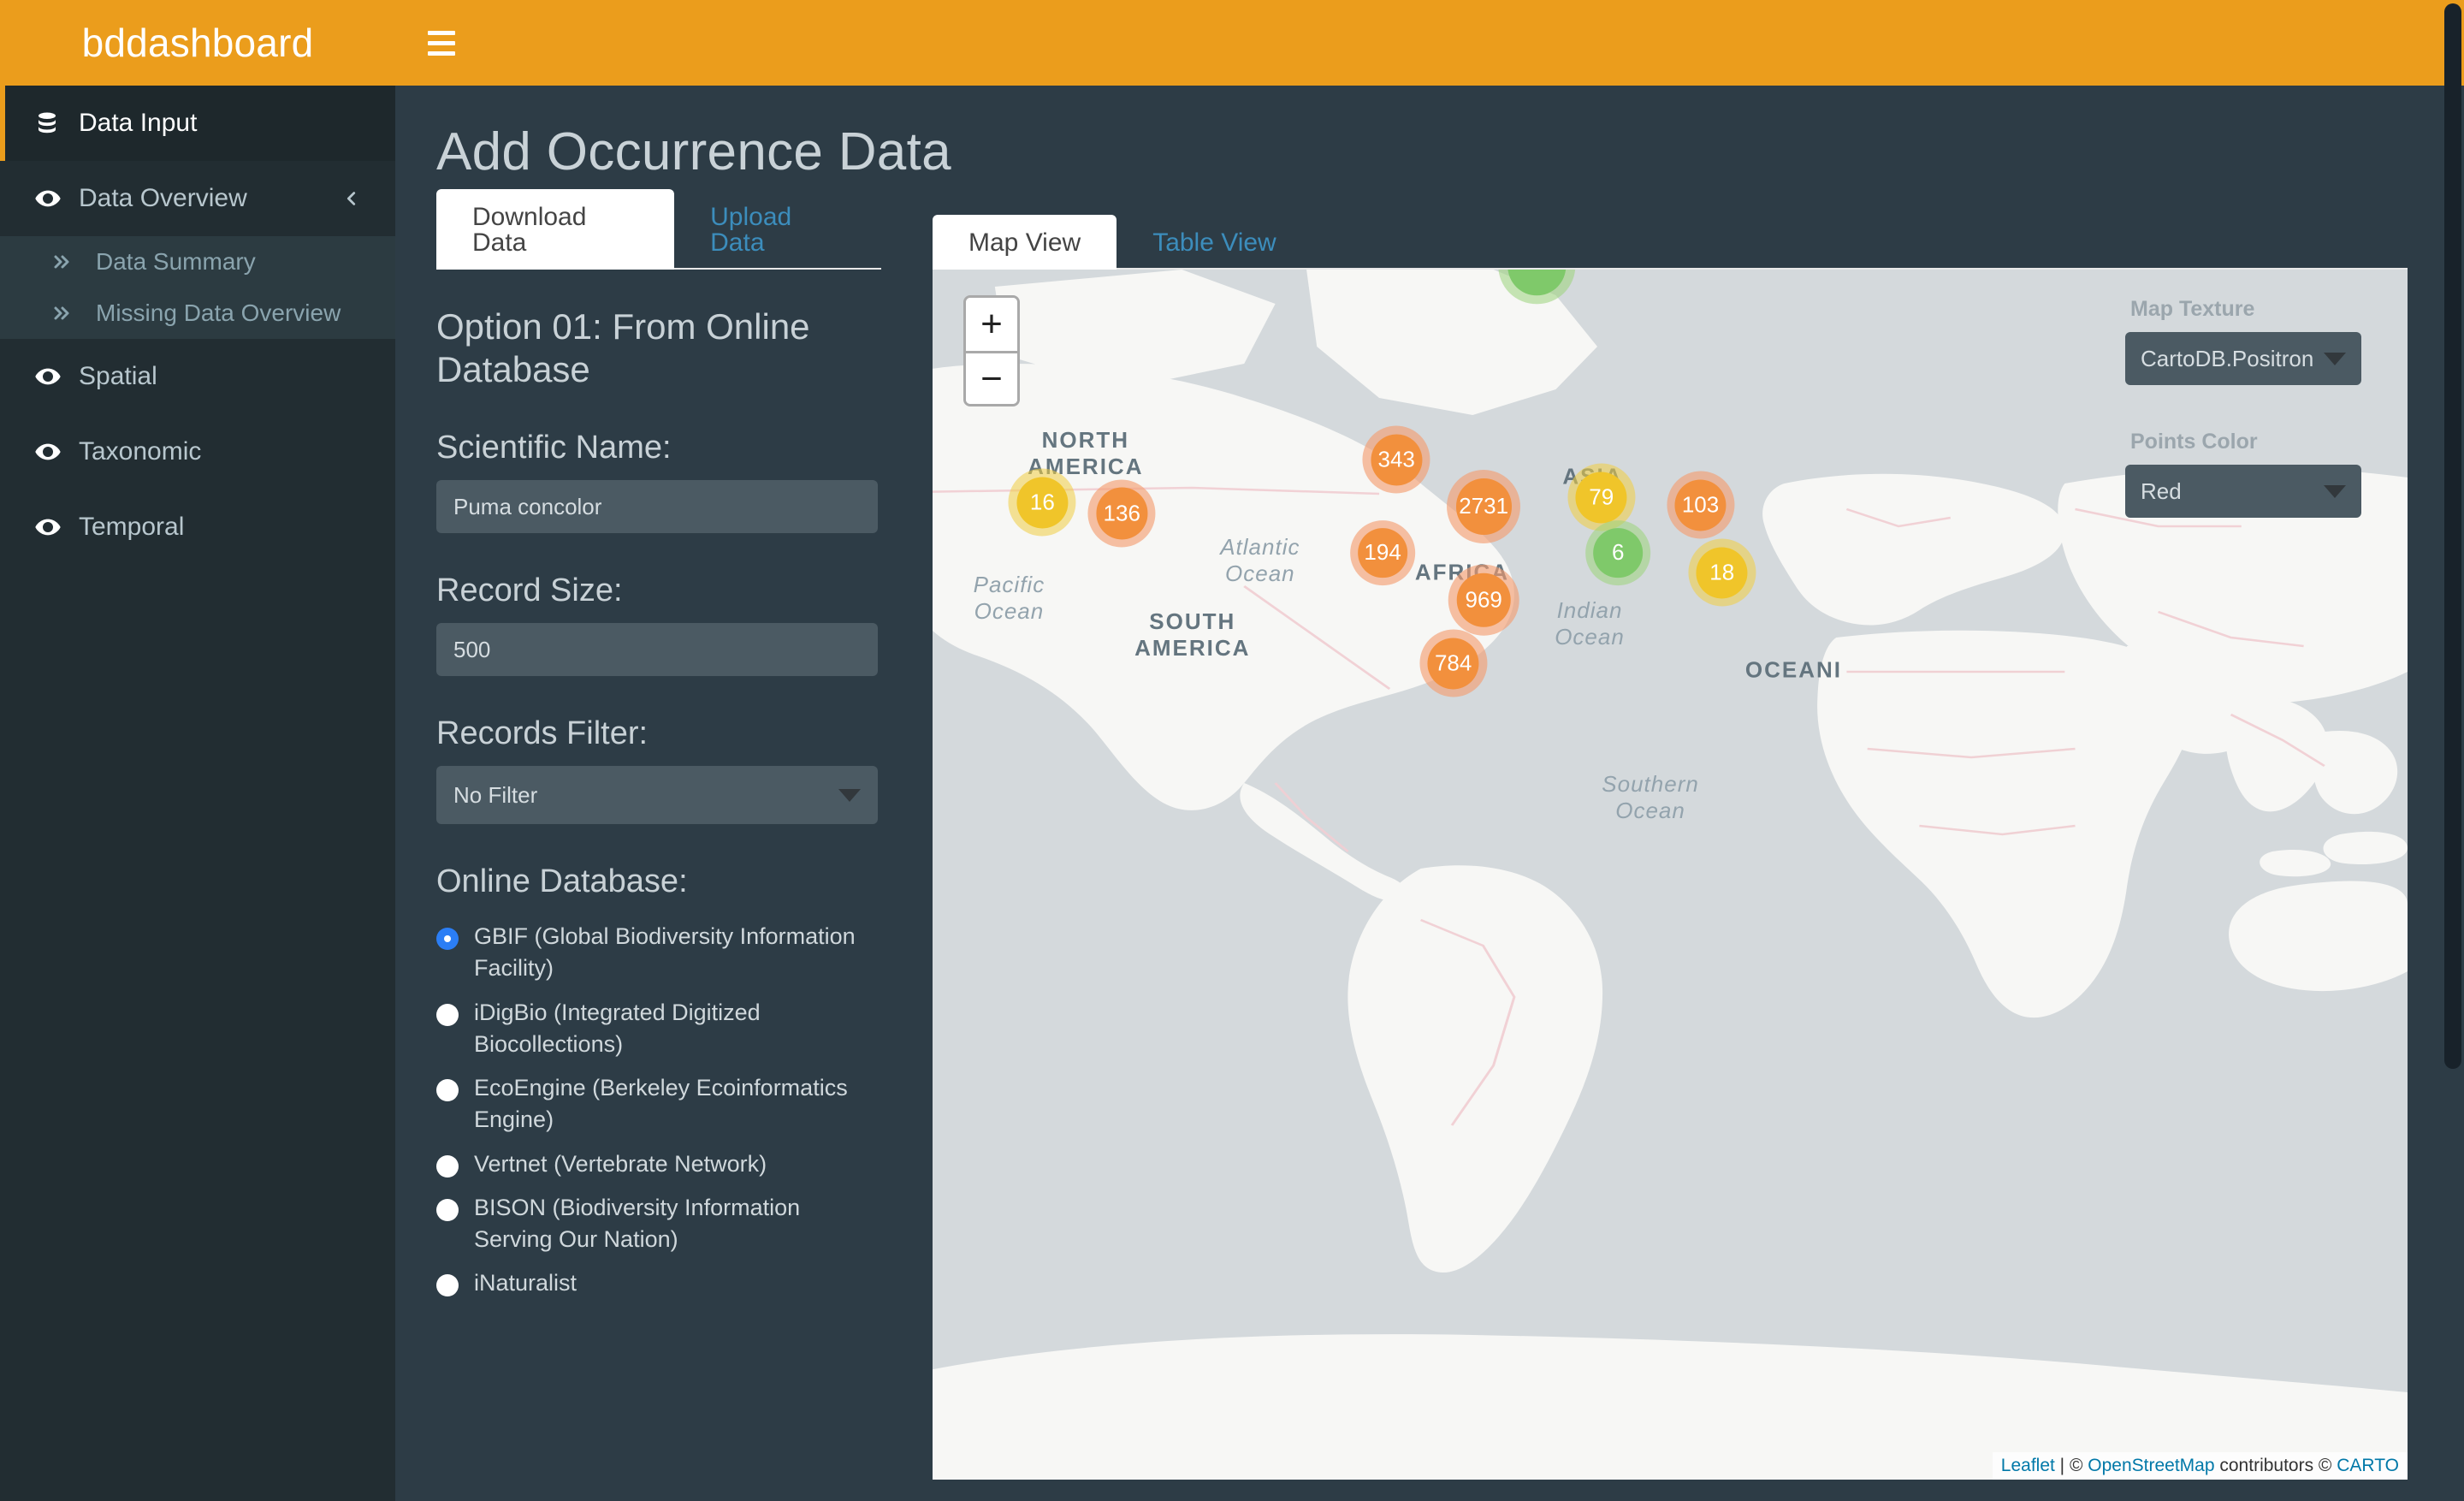 This screenshot has height=1501, width=2464. I want to click on page-scrollbar, so click(2453, 750).